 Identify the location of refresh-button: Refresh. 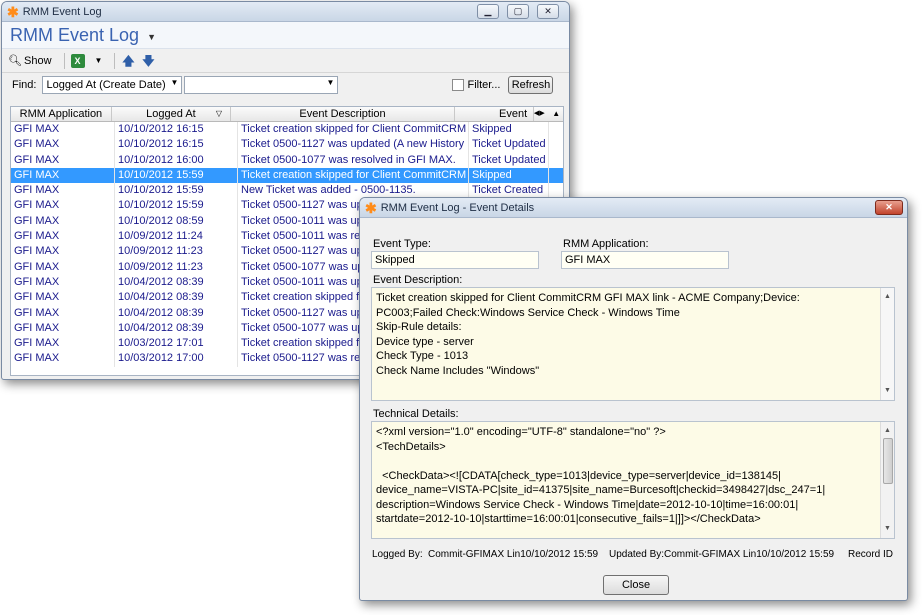
(531, 85).